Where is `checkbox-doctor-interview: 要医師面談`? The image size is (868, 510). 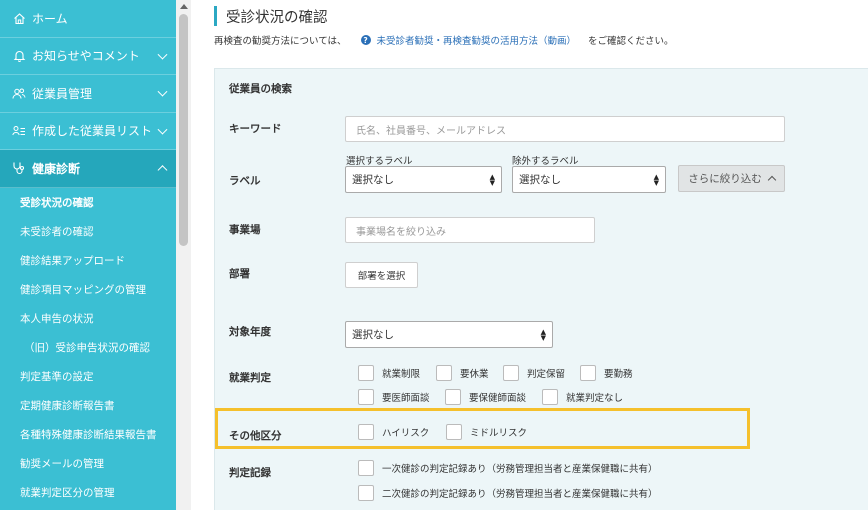
checkbox-doctor-interview: 要医師面談 is located at coordinates (394, 397).